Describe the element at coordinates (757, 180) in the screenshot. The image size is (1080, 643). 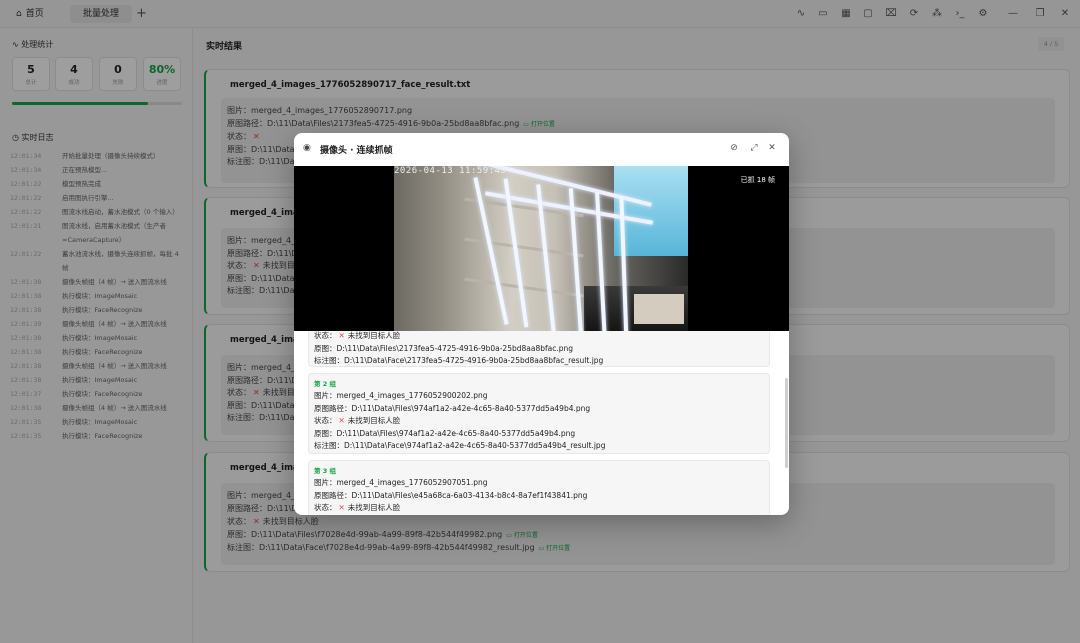
I see `frames-grabbed-label: 已抓 18 帧` at that location.